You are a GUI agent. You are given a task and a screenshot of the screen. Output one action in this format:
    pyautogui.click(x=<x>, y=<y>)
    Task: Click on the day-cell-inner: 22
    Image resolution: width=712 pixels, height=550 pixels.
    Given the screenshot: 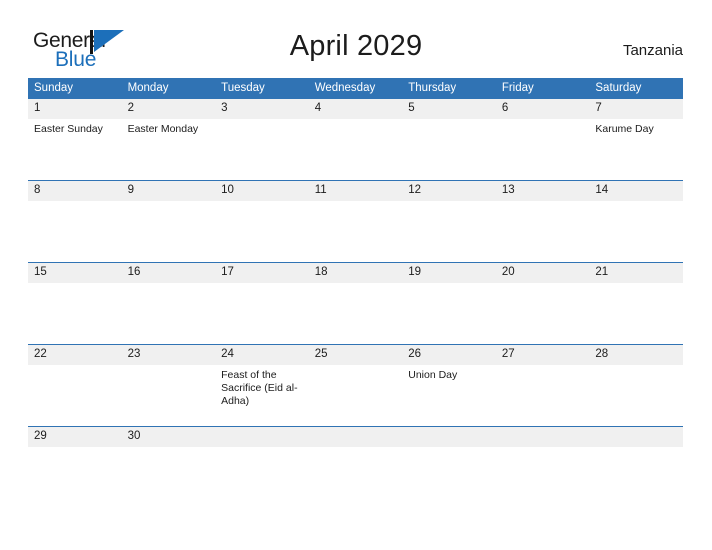 What is the action you would take?
    pyautogui.click(x=75, y=385)
    